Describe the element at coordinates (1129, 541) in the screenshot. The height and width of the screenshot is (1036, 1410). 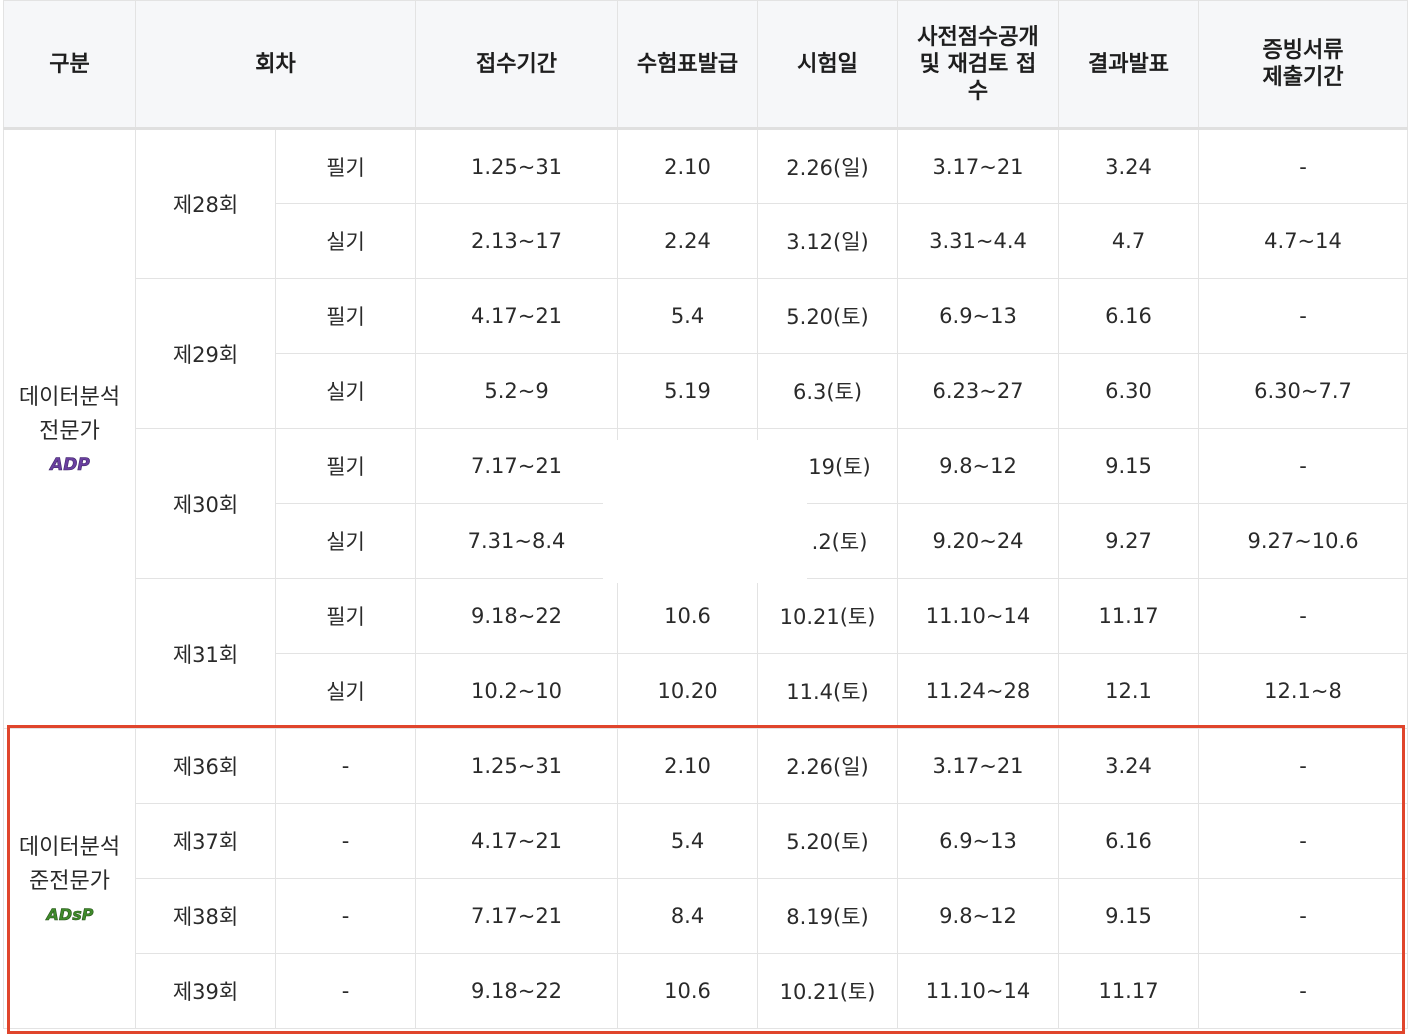
I see `result-cell: 9.27` at that location.